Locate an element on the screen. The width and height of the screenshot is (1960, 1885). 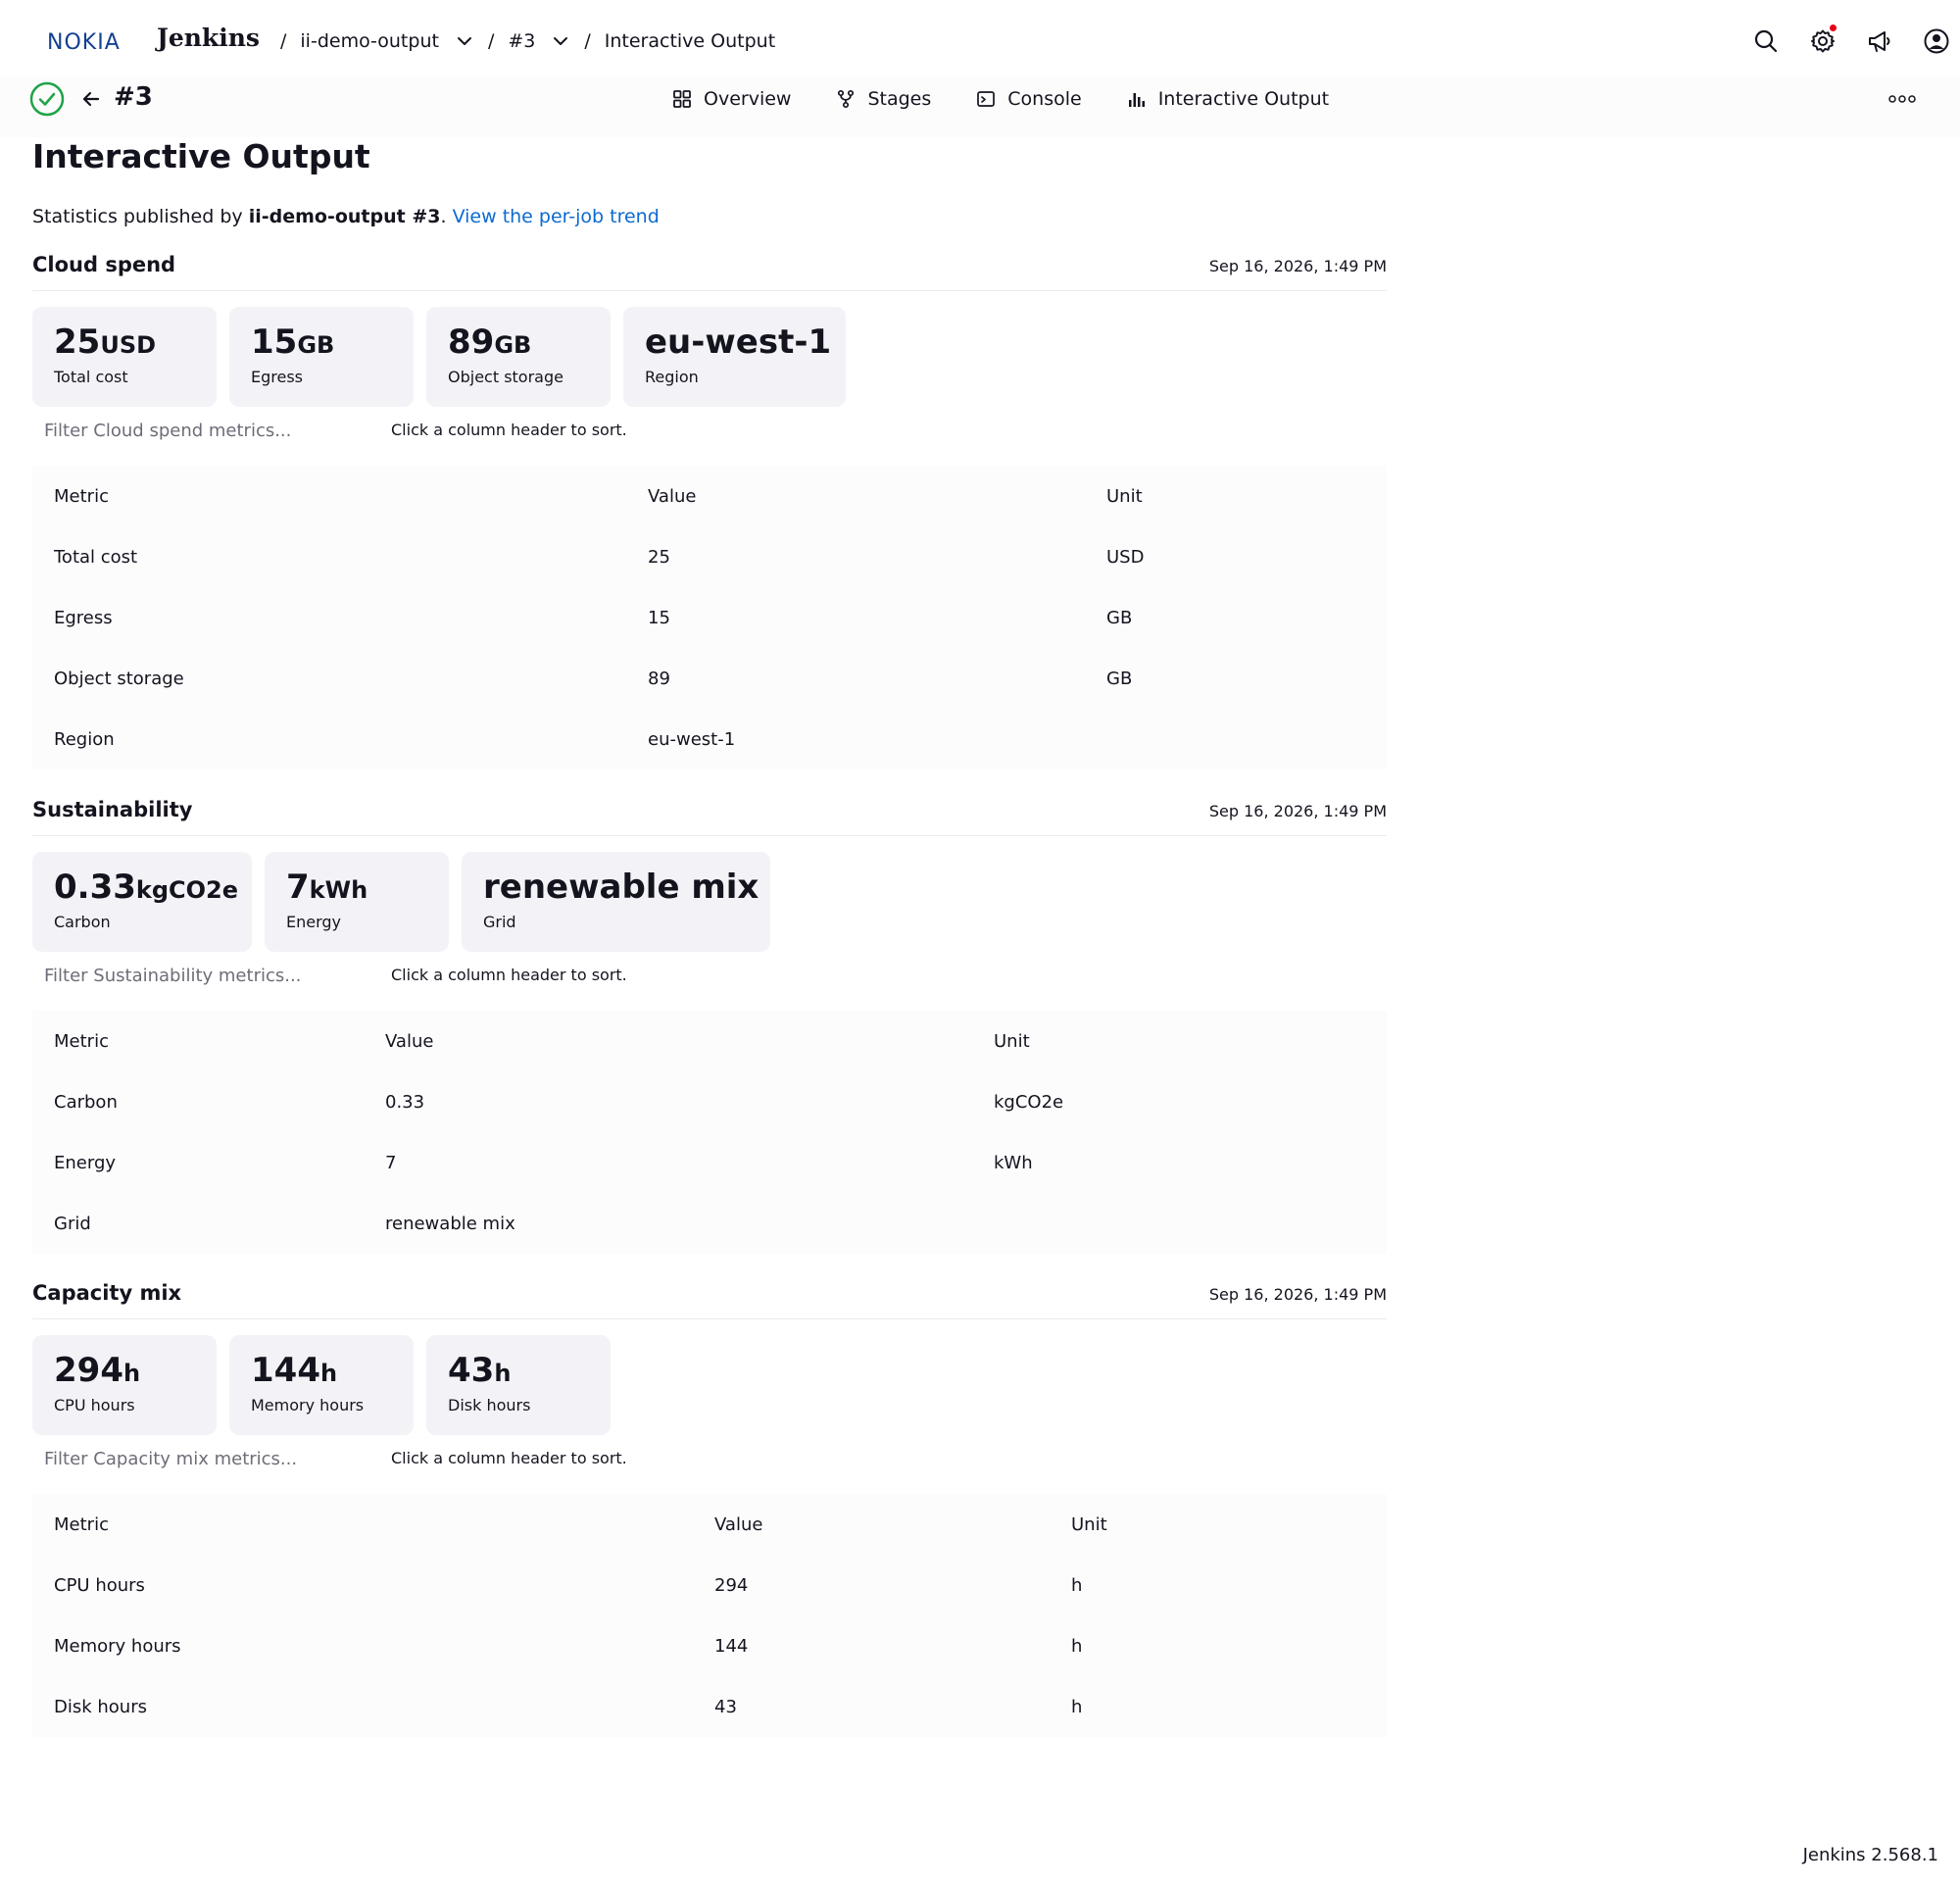
card-label: Region is located at coordinates (672, 377).